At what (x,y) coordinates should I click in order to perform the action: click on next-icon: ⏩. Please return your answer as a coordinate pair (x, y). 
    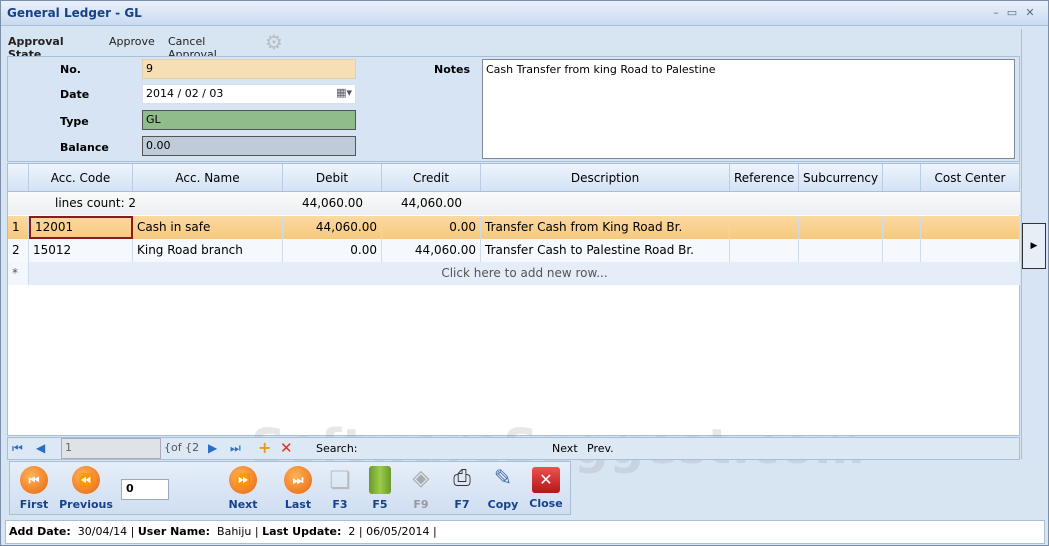
    Looking at the image, I should click on (243, 480).